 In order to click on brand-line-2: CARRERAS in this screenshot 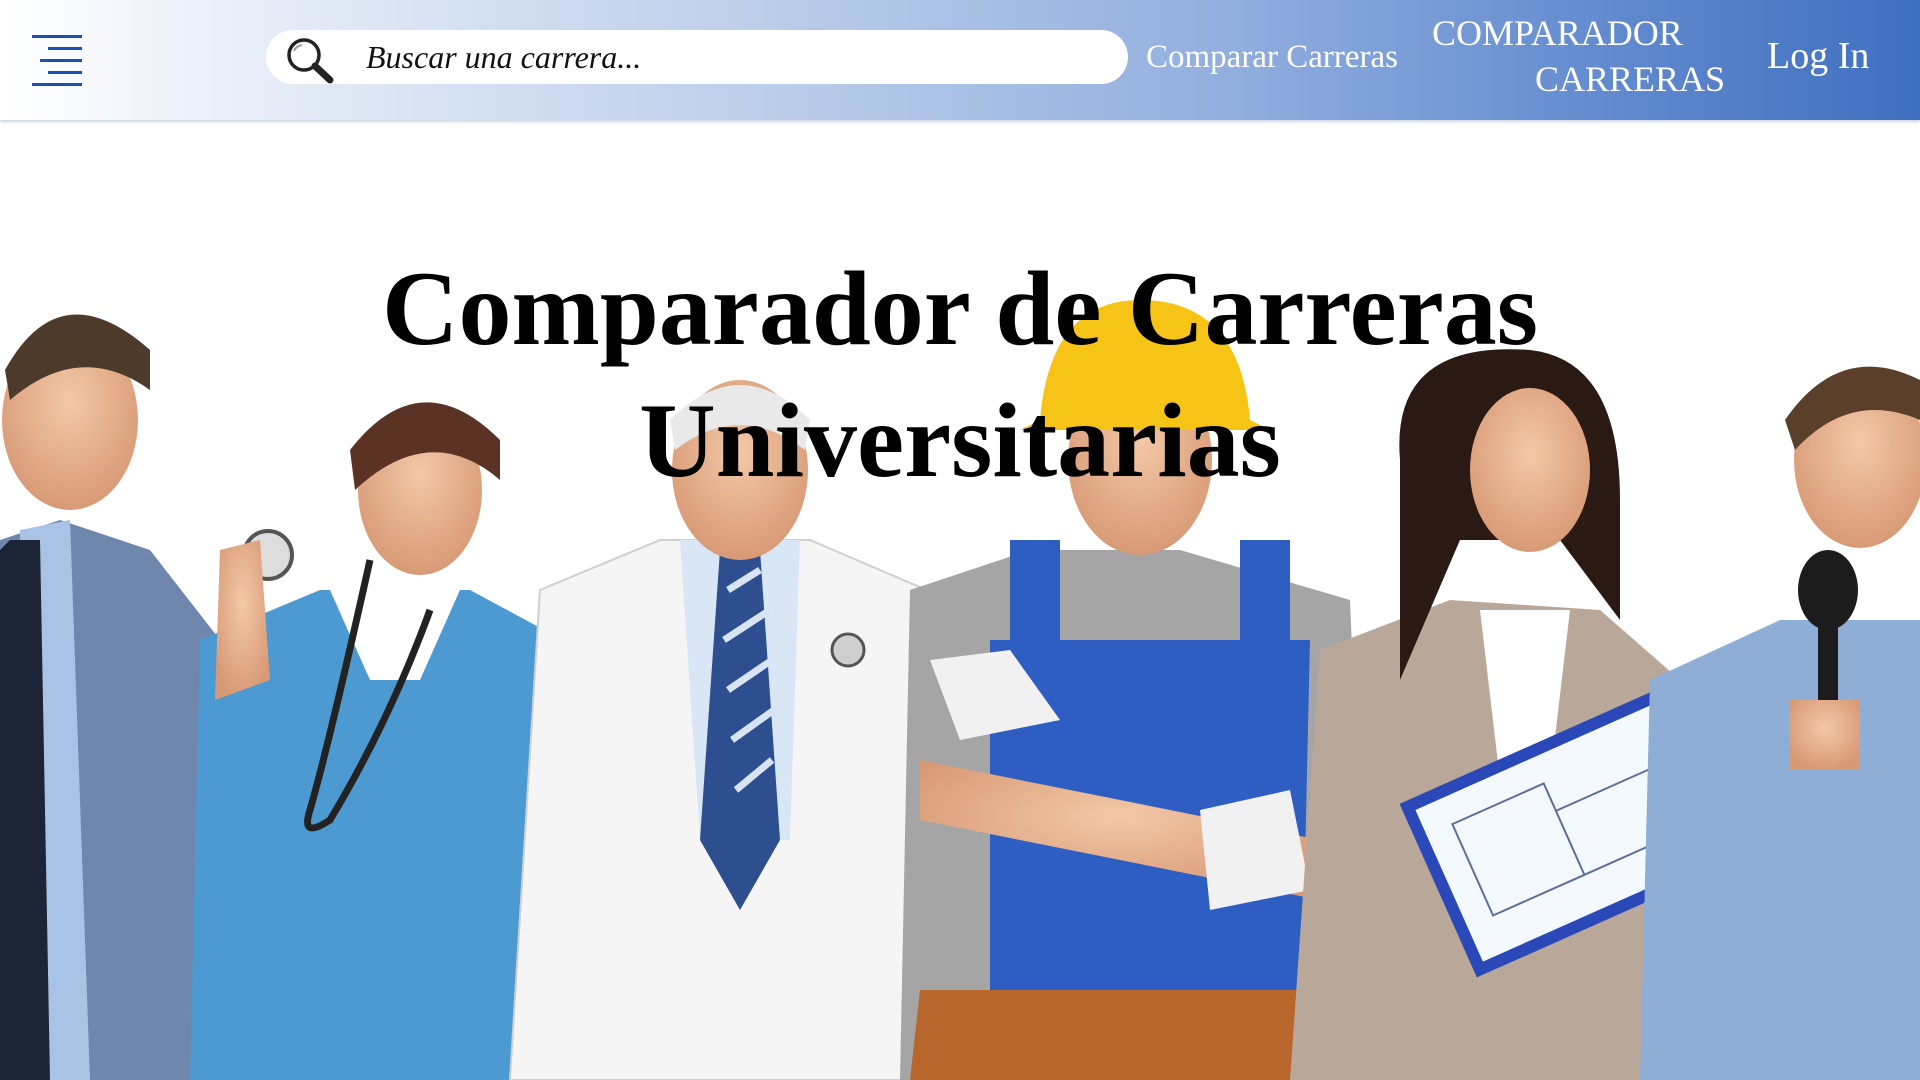, I will do `click(1630, 79)`.